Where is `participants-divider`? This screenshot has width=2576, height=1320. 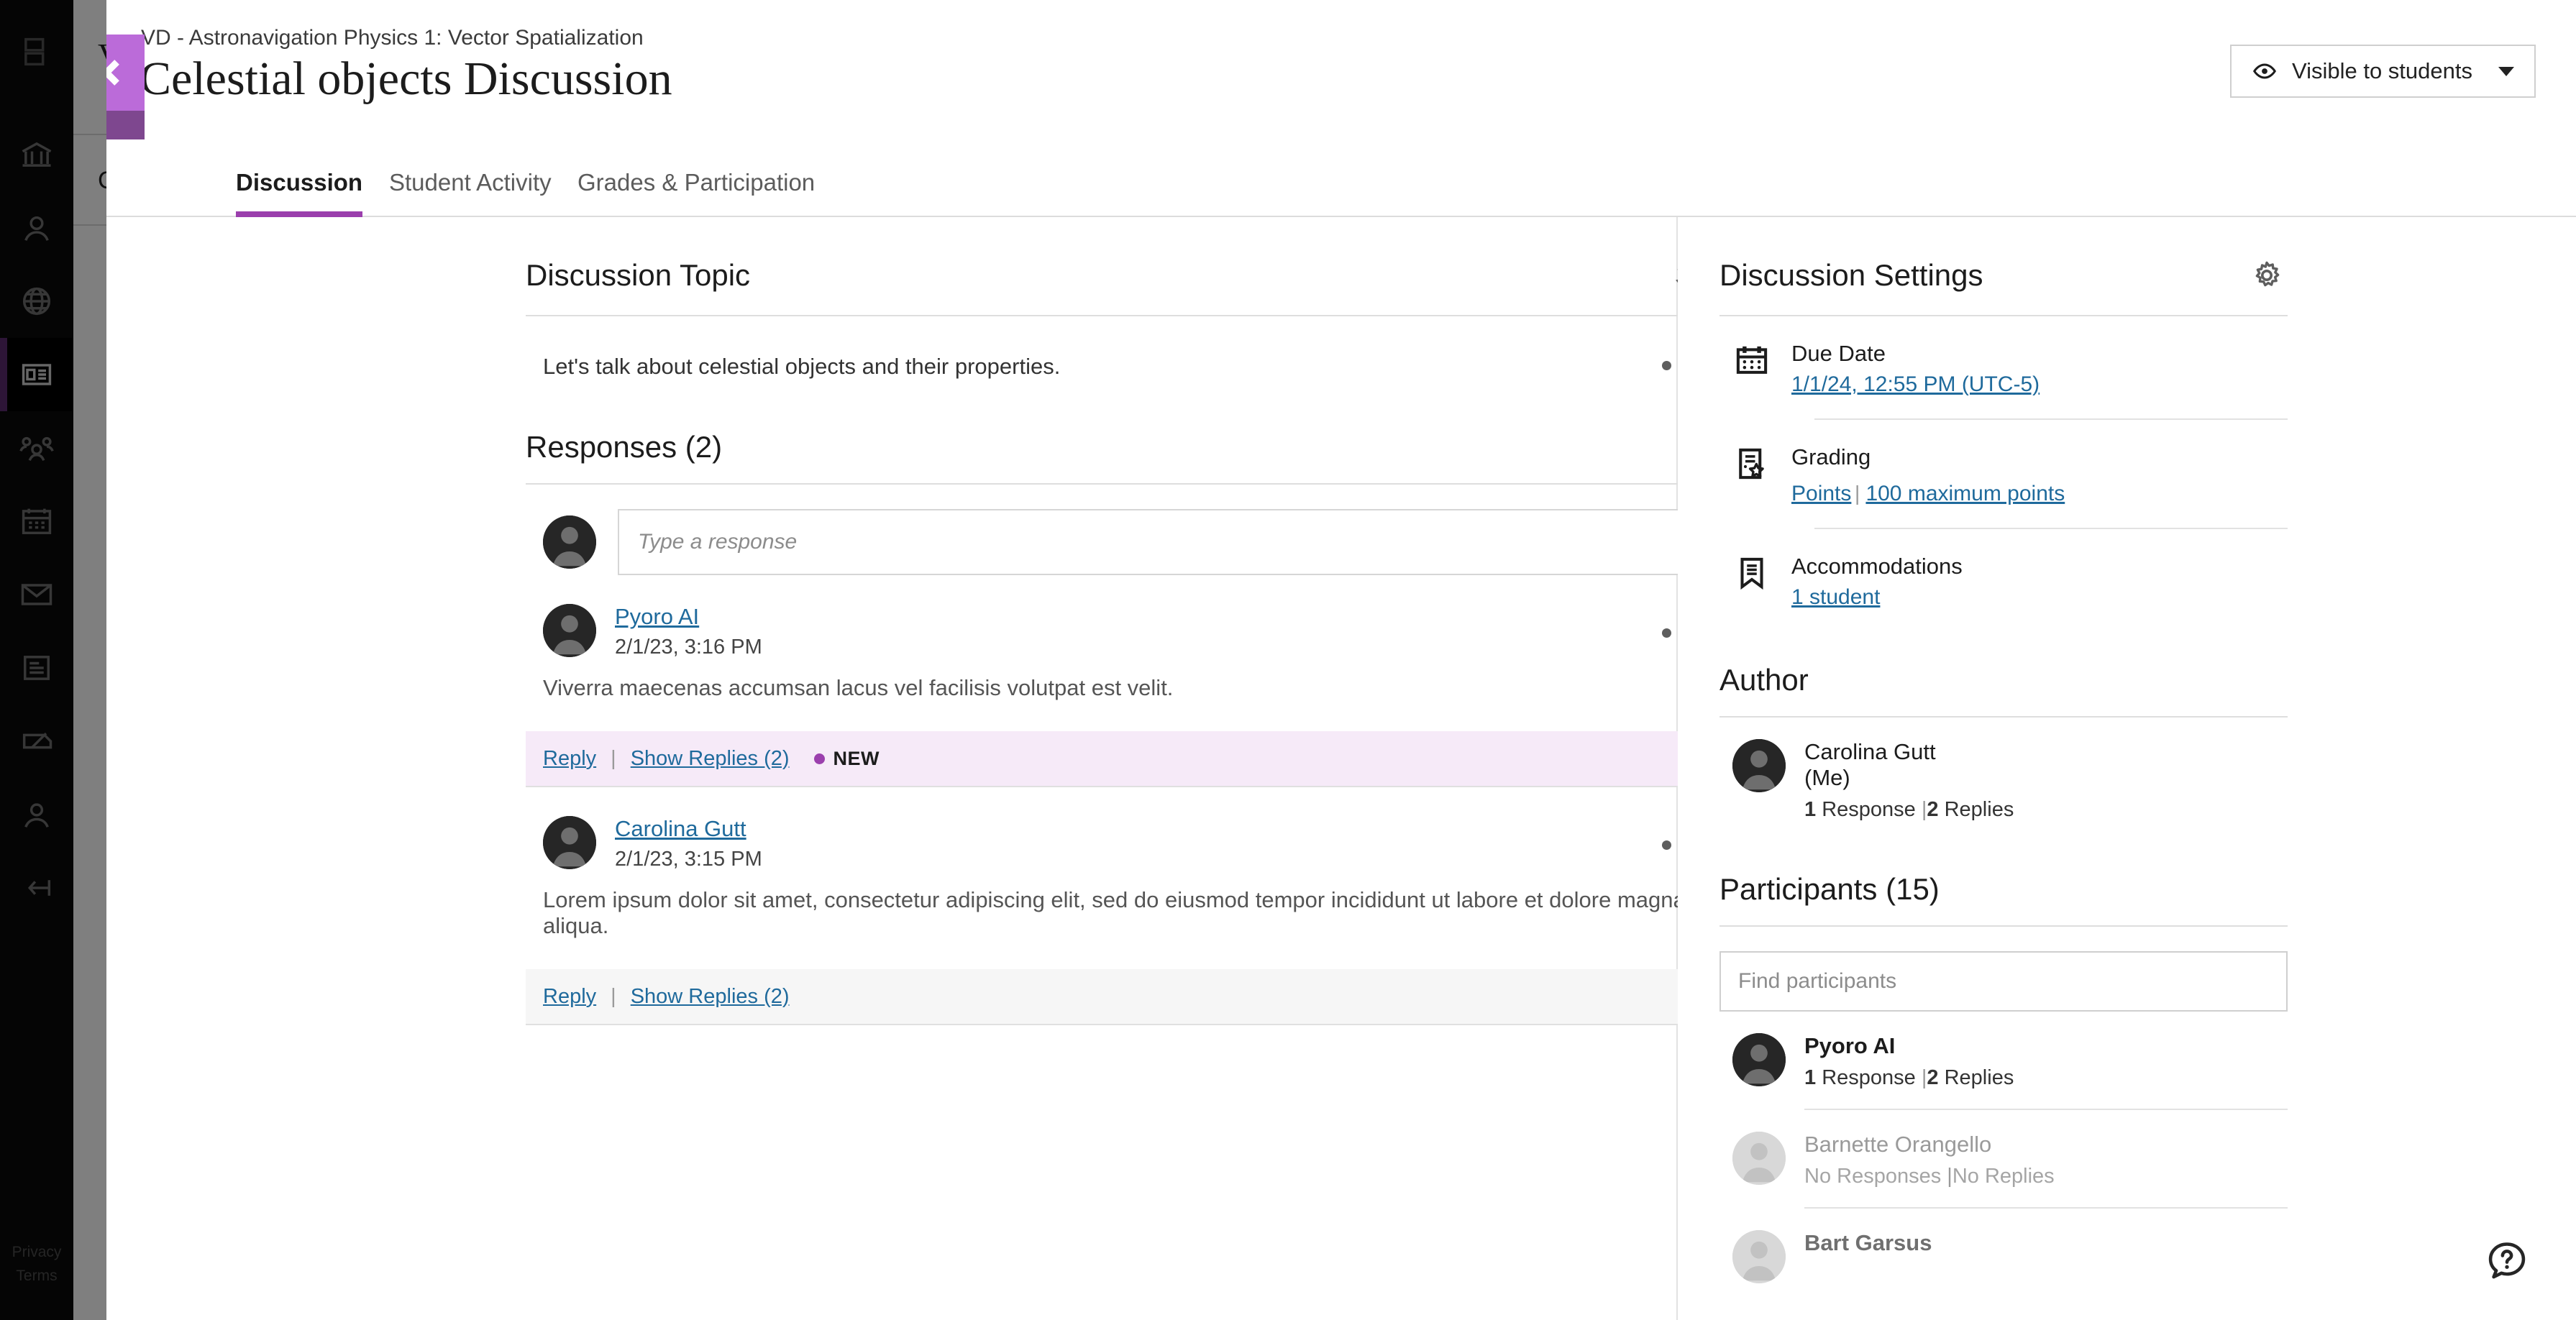
participants-divider is located at coordinates (2003, 926).